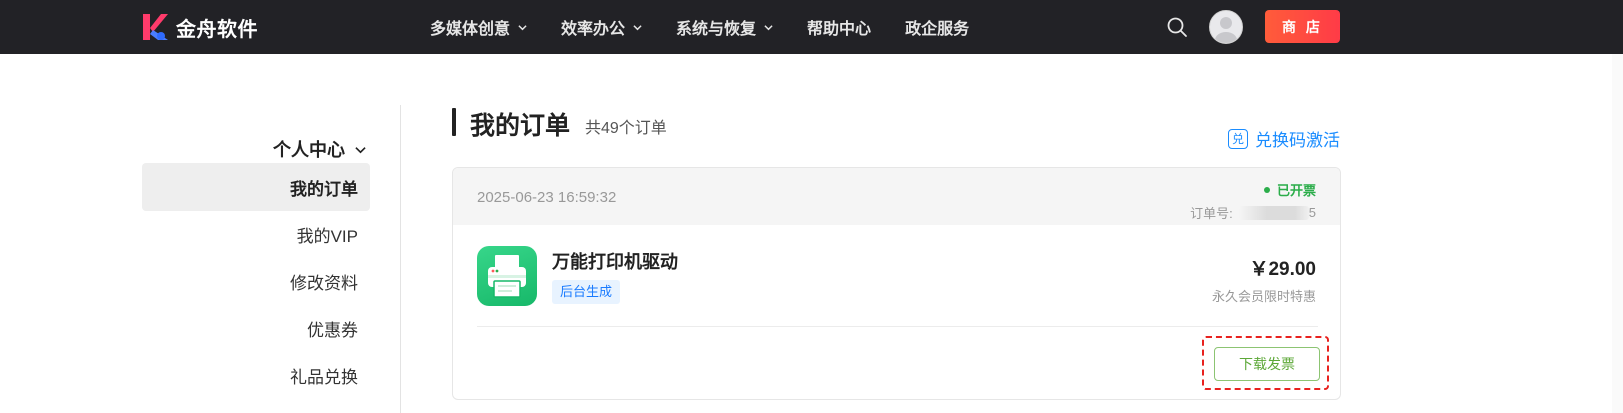 This screenshot has width=1623, height=413. What do you see at coordinates (155, 27) in the screenshot?
I see `brand-logo-icon` at bounding box center [155, 27].